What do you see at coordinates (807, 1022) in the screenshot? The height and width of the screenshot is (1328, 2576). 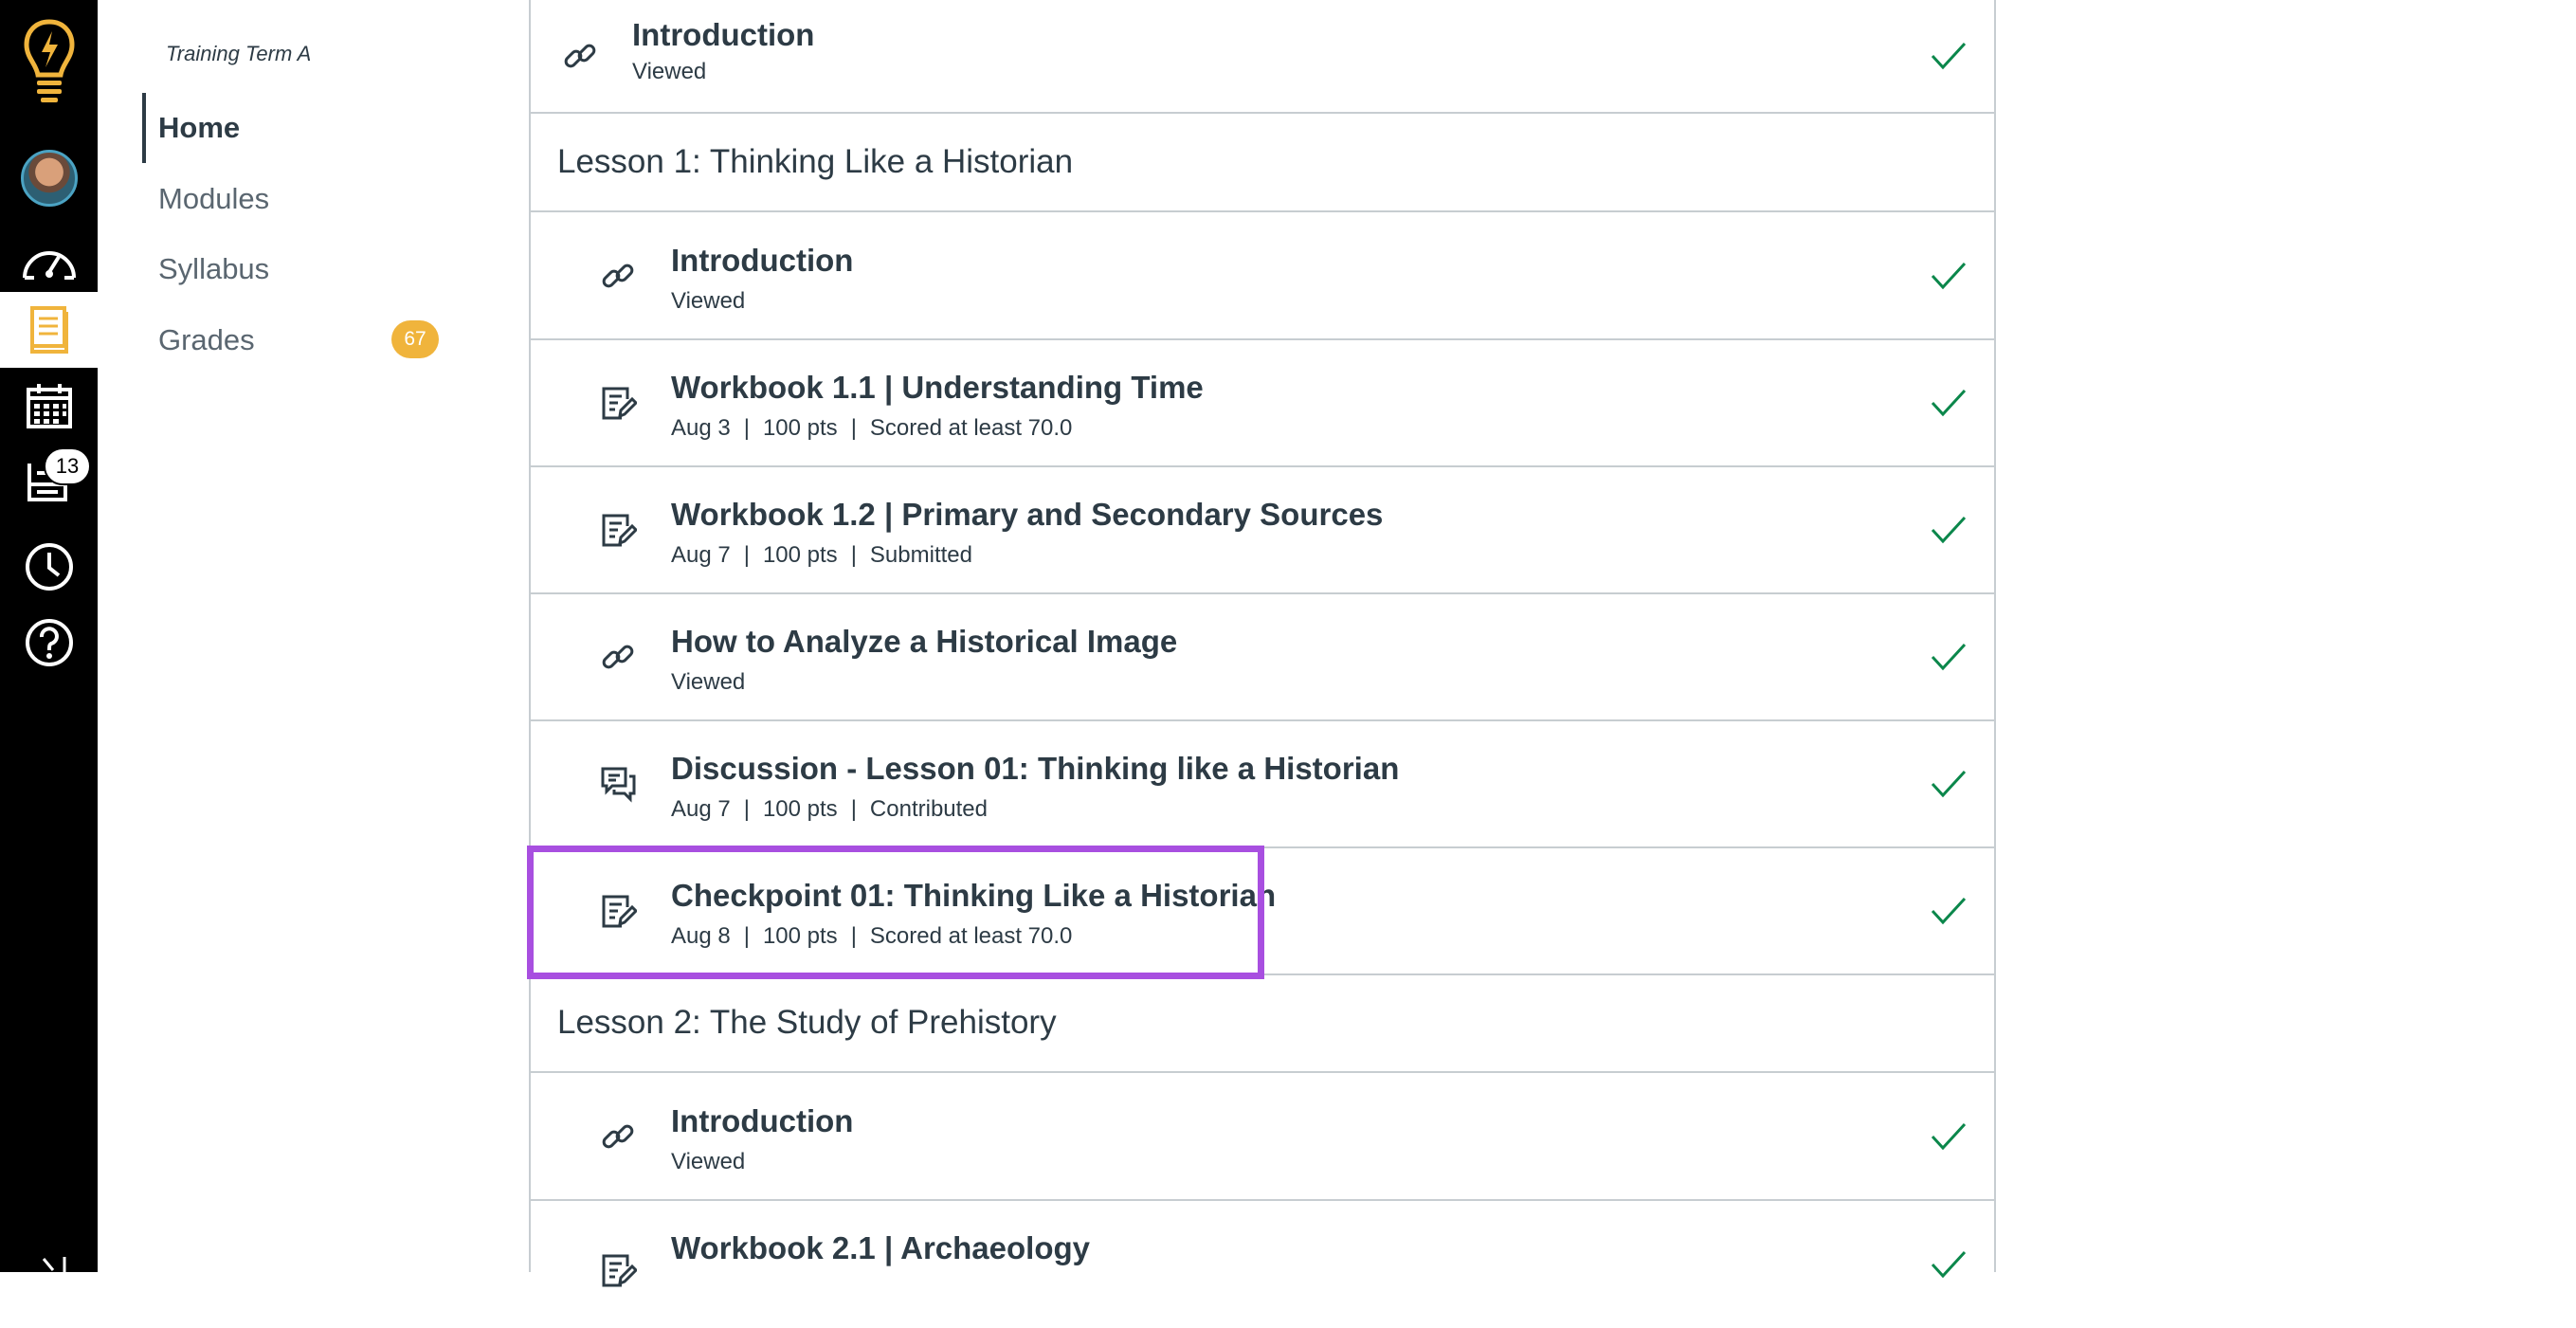 I see `module-title: Lesson 2: The Study of Prehistory` at bounding box center [807, 1022].